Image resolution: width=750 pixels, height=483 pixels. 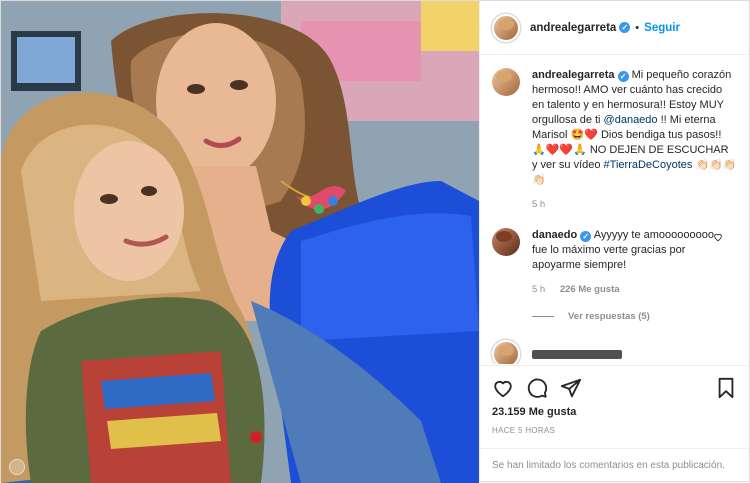 I want to click on post-actions: 23.159 Me gusta HACE 5 HORAS, so click(x=614, y=400).